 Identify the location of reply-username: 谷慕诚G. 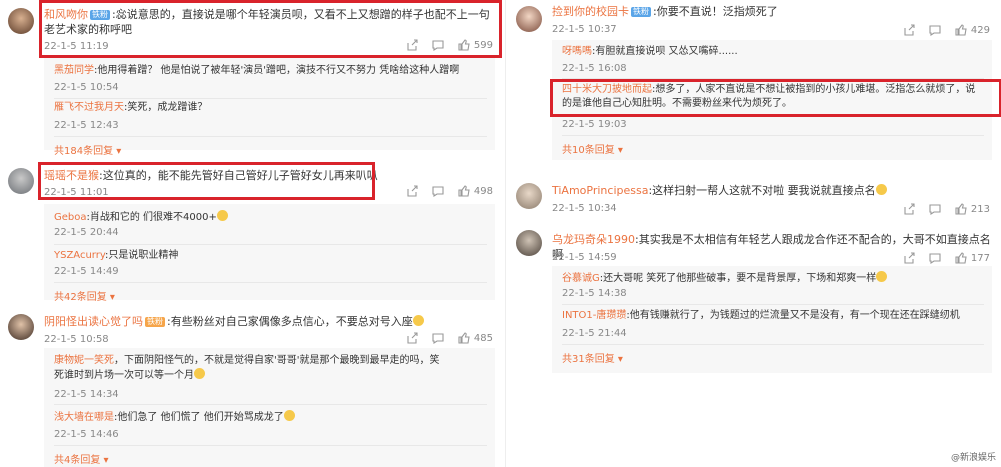
(581, 278).